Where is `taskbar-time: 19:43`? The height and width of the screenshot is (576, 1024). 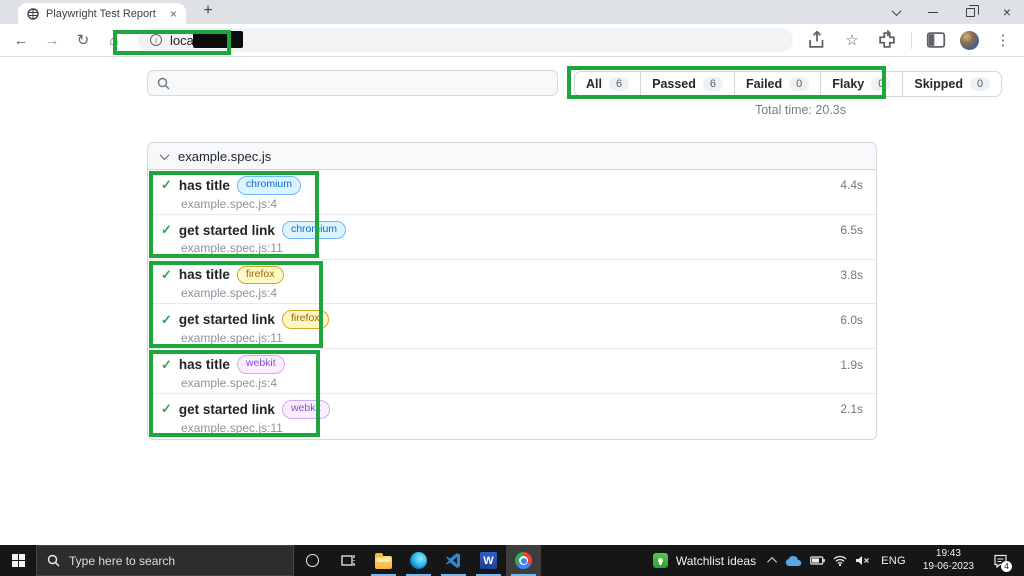
taskbar-time: 19:43 is located at coordinates (948, 553).